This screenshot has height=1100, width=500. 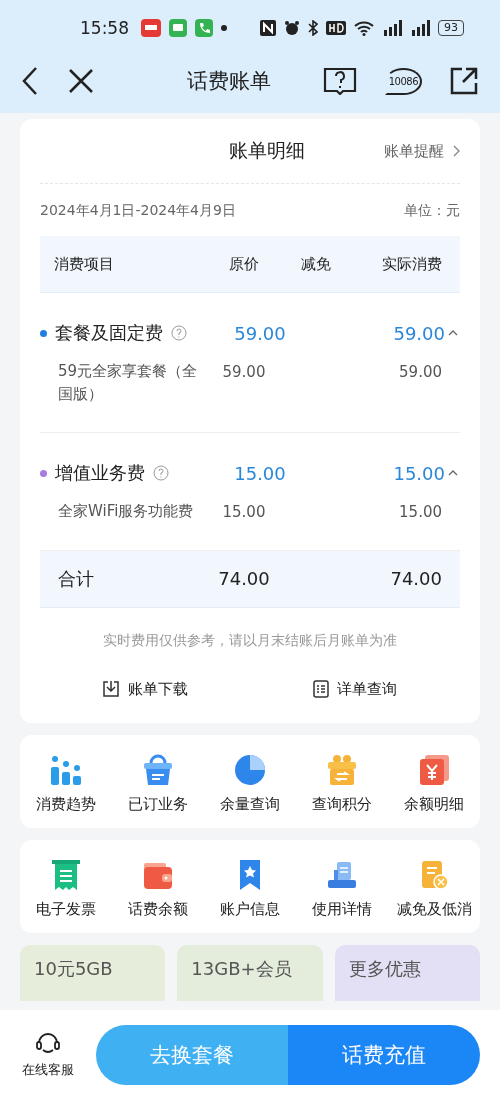 I want to click on shortcut-item: 减免及低消, so click(x=434, y=888).